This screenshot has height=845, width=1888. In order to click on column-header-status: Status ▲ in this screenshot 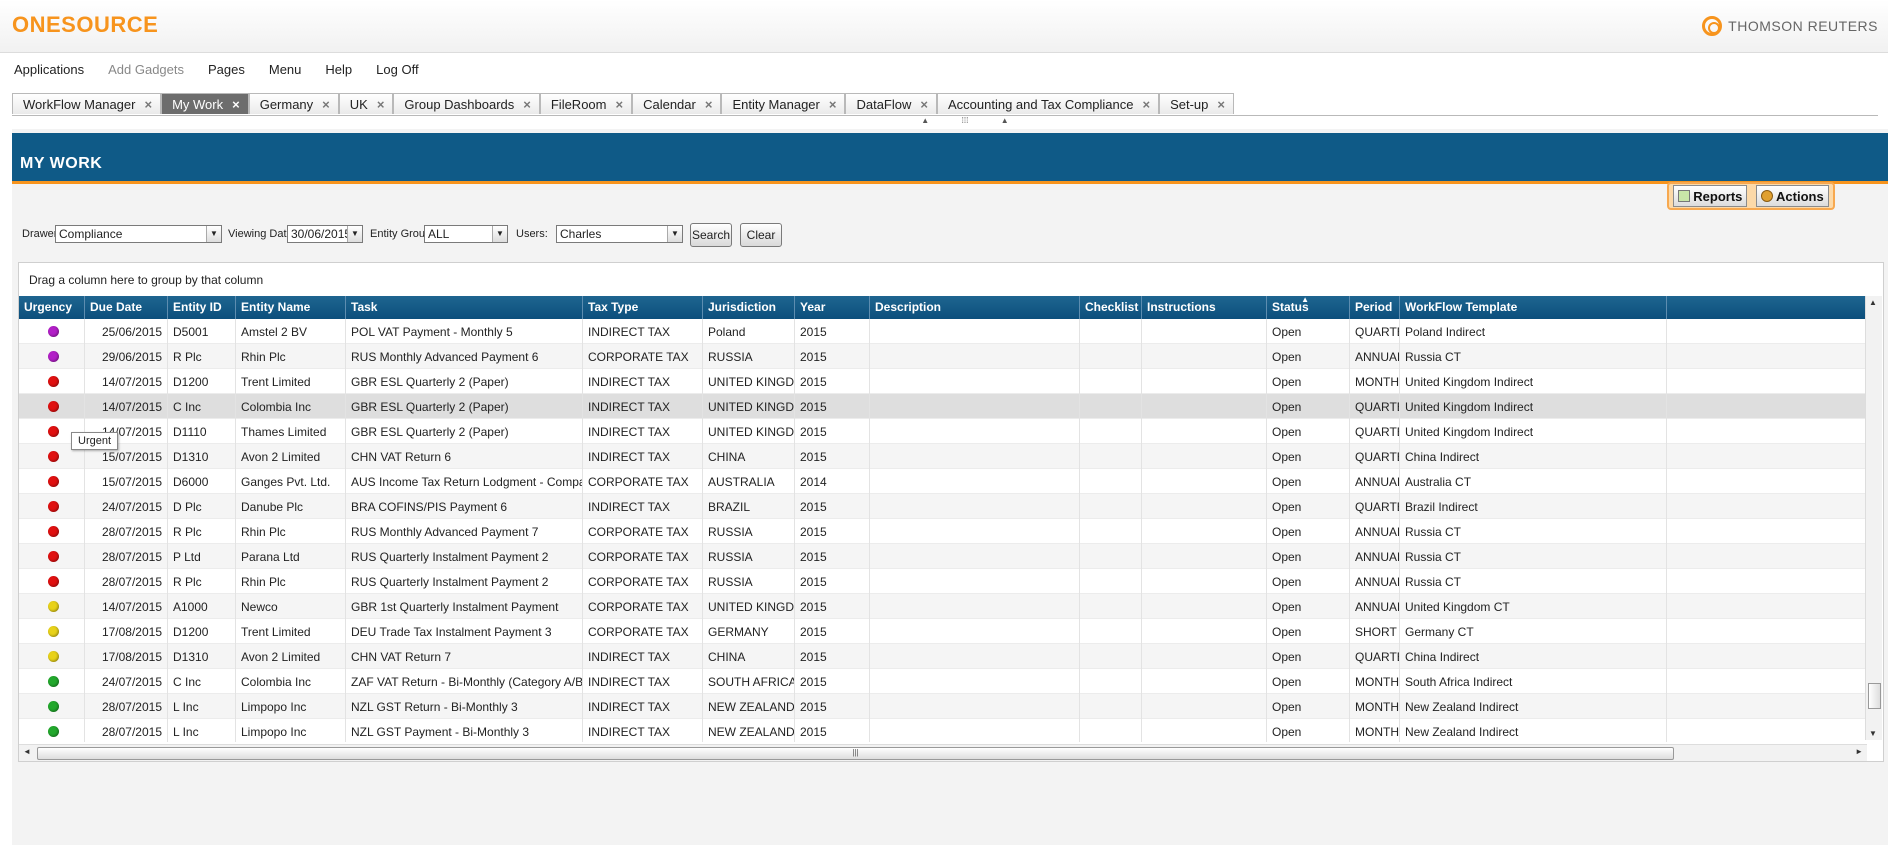, I will do `click(1308, 307)`.